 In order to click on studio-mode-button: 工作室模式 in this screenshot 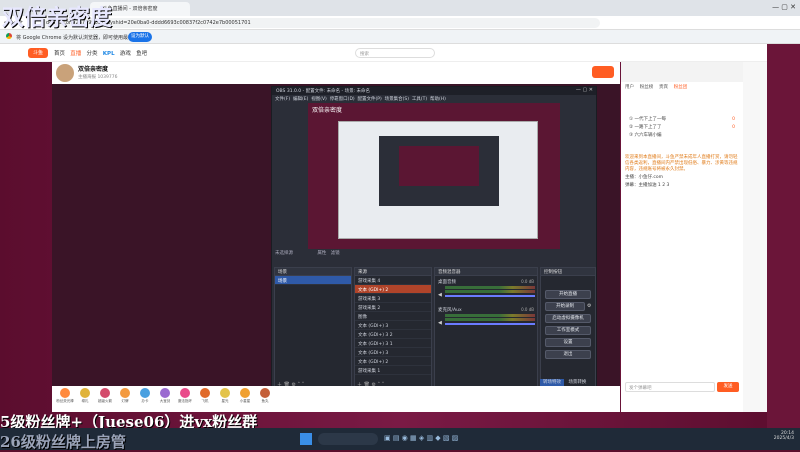, I will do `click(568, 330)`.